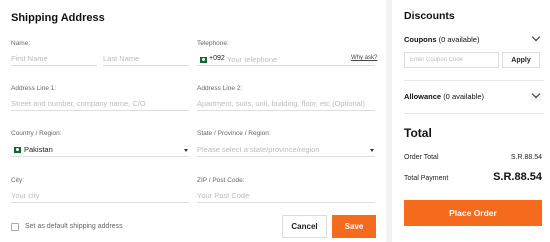 The image size is (550, 242). Describe the element at coordinates (286, 104) in the screenshot. I see `address2-input` at that location.